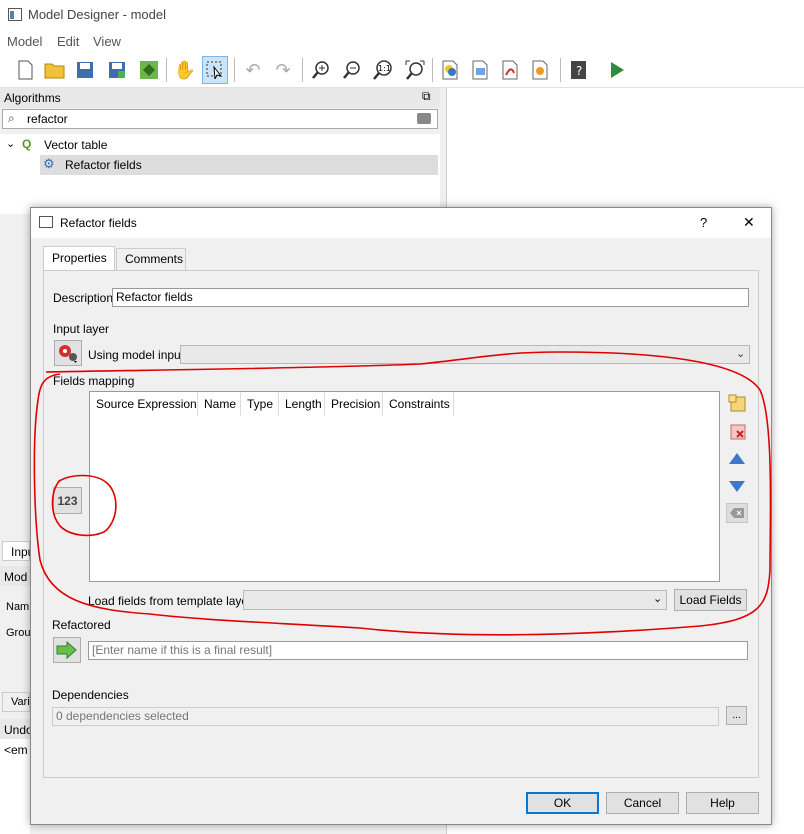 The height and width of the screenshot is (834, 804). What do you see at coordinates (55, 70) in the screenshot?
I see `open-model-icon` at bounding box center [55, 70].